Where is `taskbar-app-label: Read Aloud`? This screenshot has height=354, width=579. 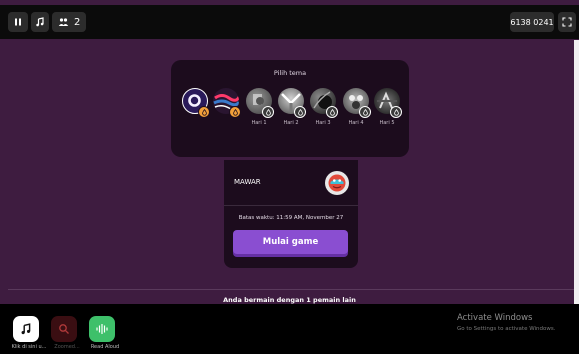
taskbar-app-label: Read Aloud is located at coordinates (105, 347).